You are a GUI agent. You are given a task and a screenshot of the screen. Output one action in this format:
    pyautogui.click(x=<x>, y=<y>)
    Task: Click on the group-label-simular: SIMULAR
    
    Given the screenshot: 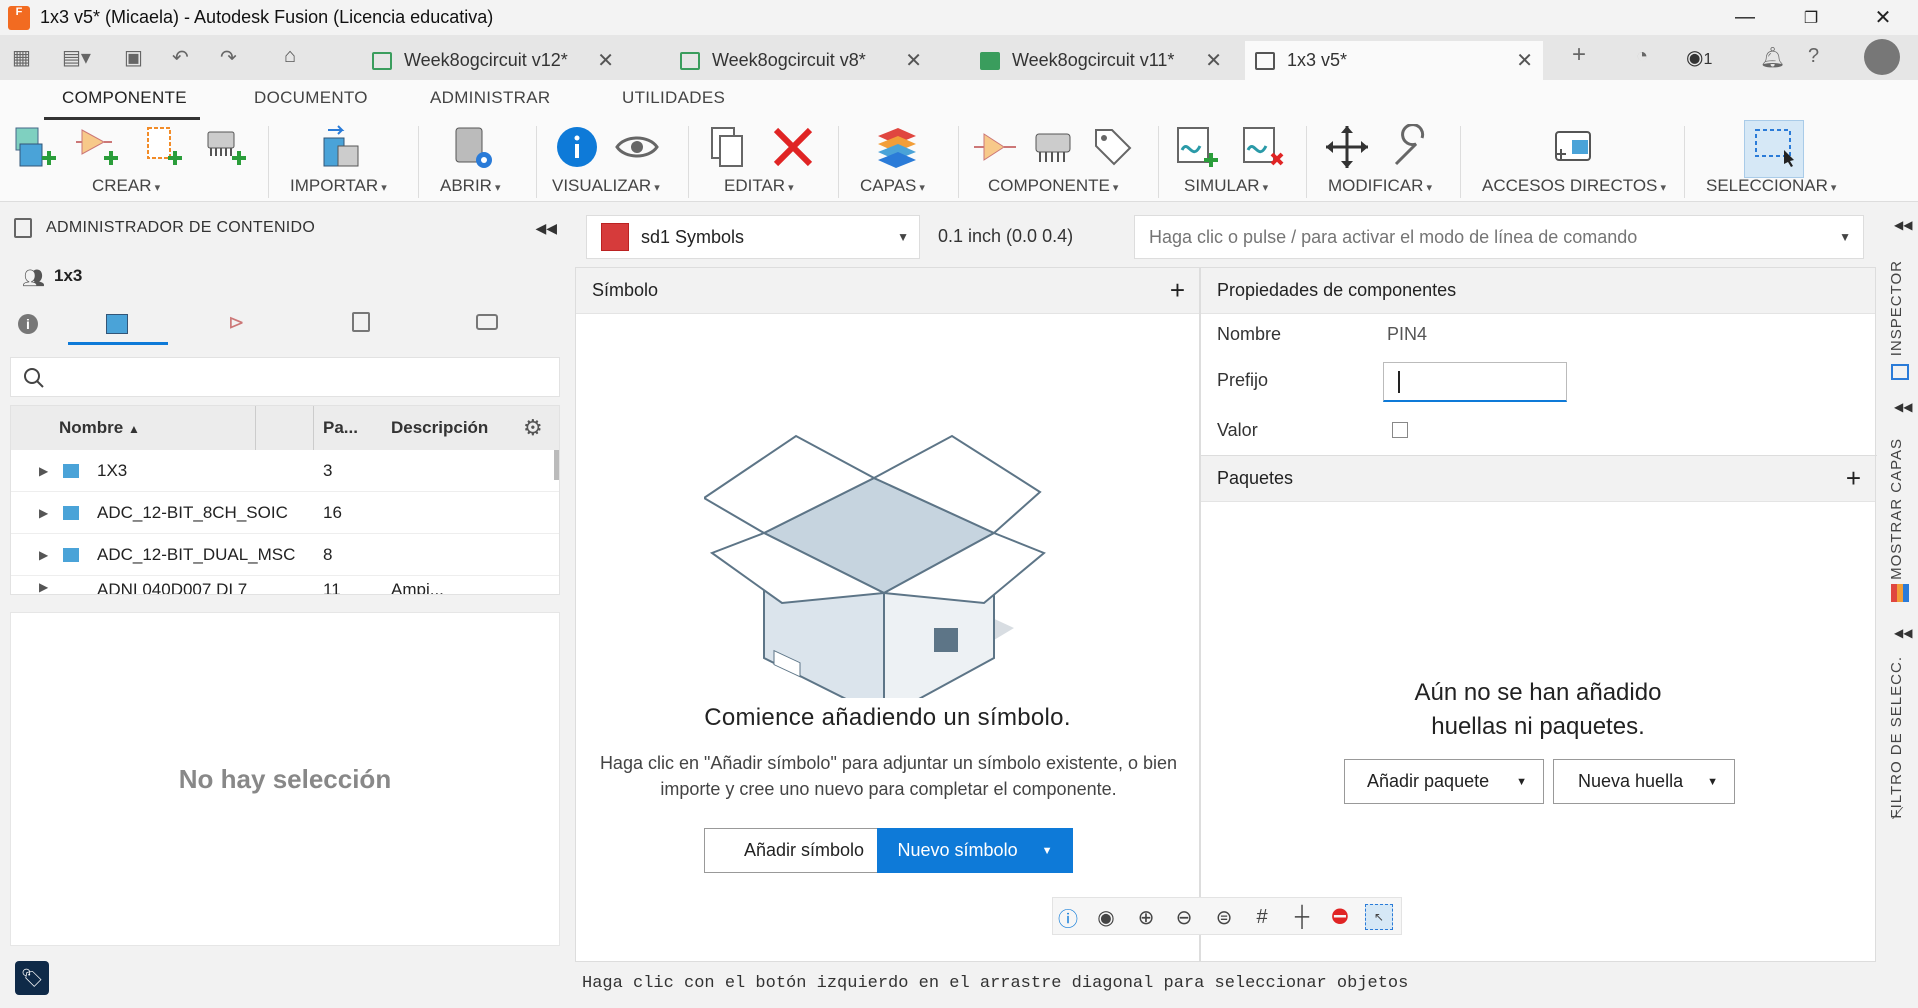 What is the action you would take?
    pyautogui.click(x=1226, y=186)
    